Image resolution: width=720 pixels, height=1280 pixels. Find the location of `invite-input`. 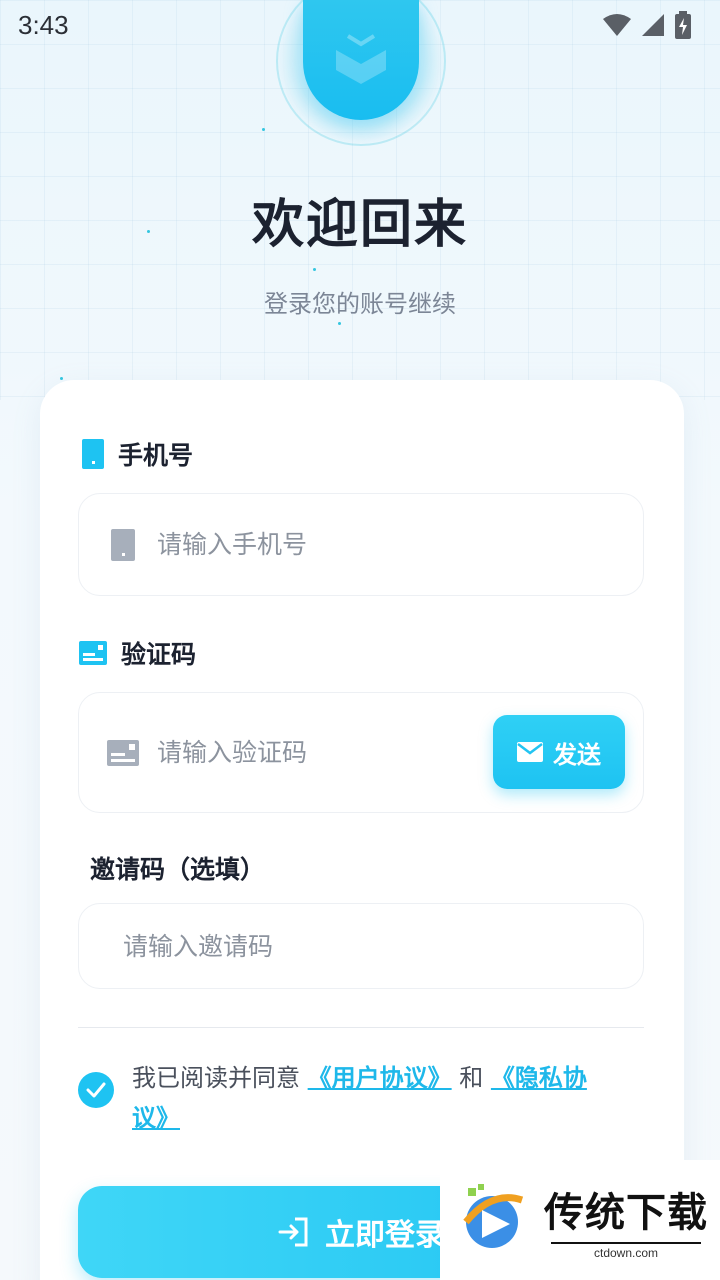

invite-input is located at coordinates (383, 946).